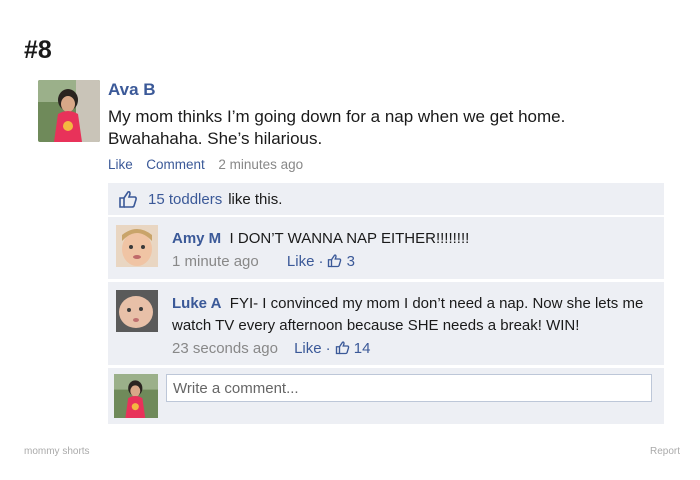  I want to click on comment-author: Amy M, so click(196, 238).